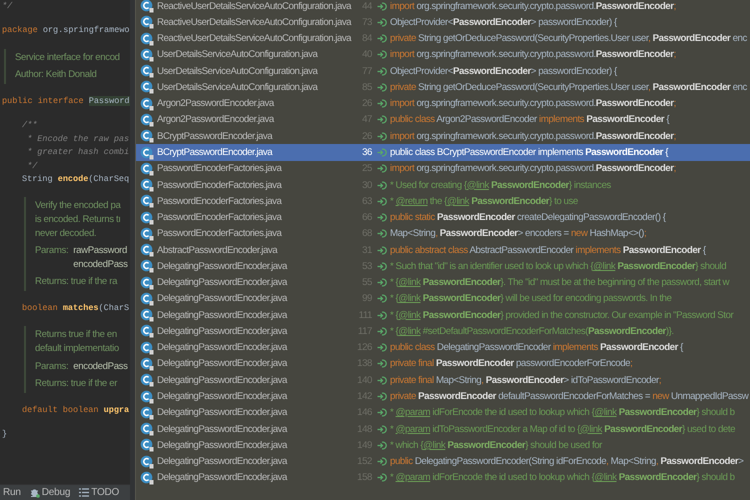 The height and width of the screenshot is (500, 750). What do you see at coordinates (443, 152) in the screenshot?
I see `usage-row: BCryptPasswordEncoder.java 36 public class BCryptPasswordEncoder implements PasswordEncoder {` at bounding box center [443, 152].